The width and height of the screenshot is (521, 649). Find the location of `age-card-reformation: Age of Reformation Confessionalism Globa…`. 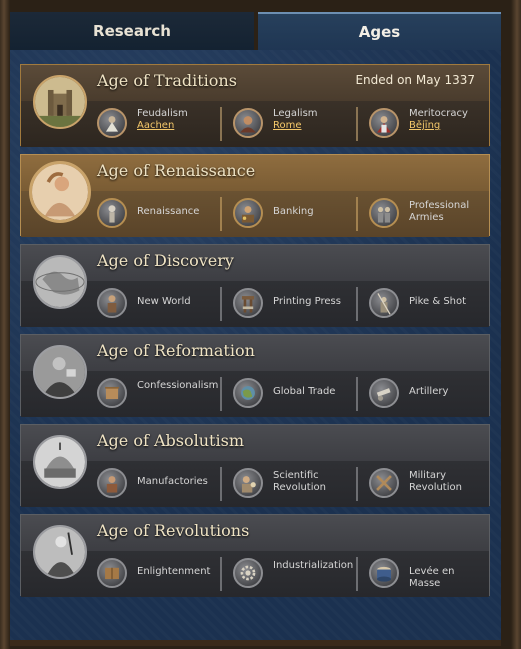

age-card-reformation: Age of Reformation Confessionalism Globa… is located at coordinates (255, 375).